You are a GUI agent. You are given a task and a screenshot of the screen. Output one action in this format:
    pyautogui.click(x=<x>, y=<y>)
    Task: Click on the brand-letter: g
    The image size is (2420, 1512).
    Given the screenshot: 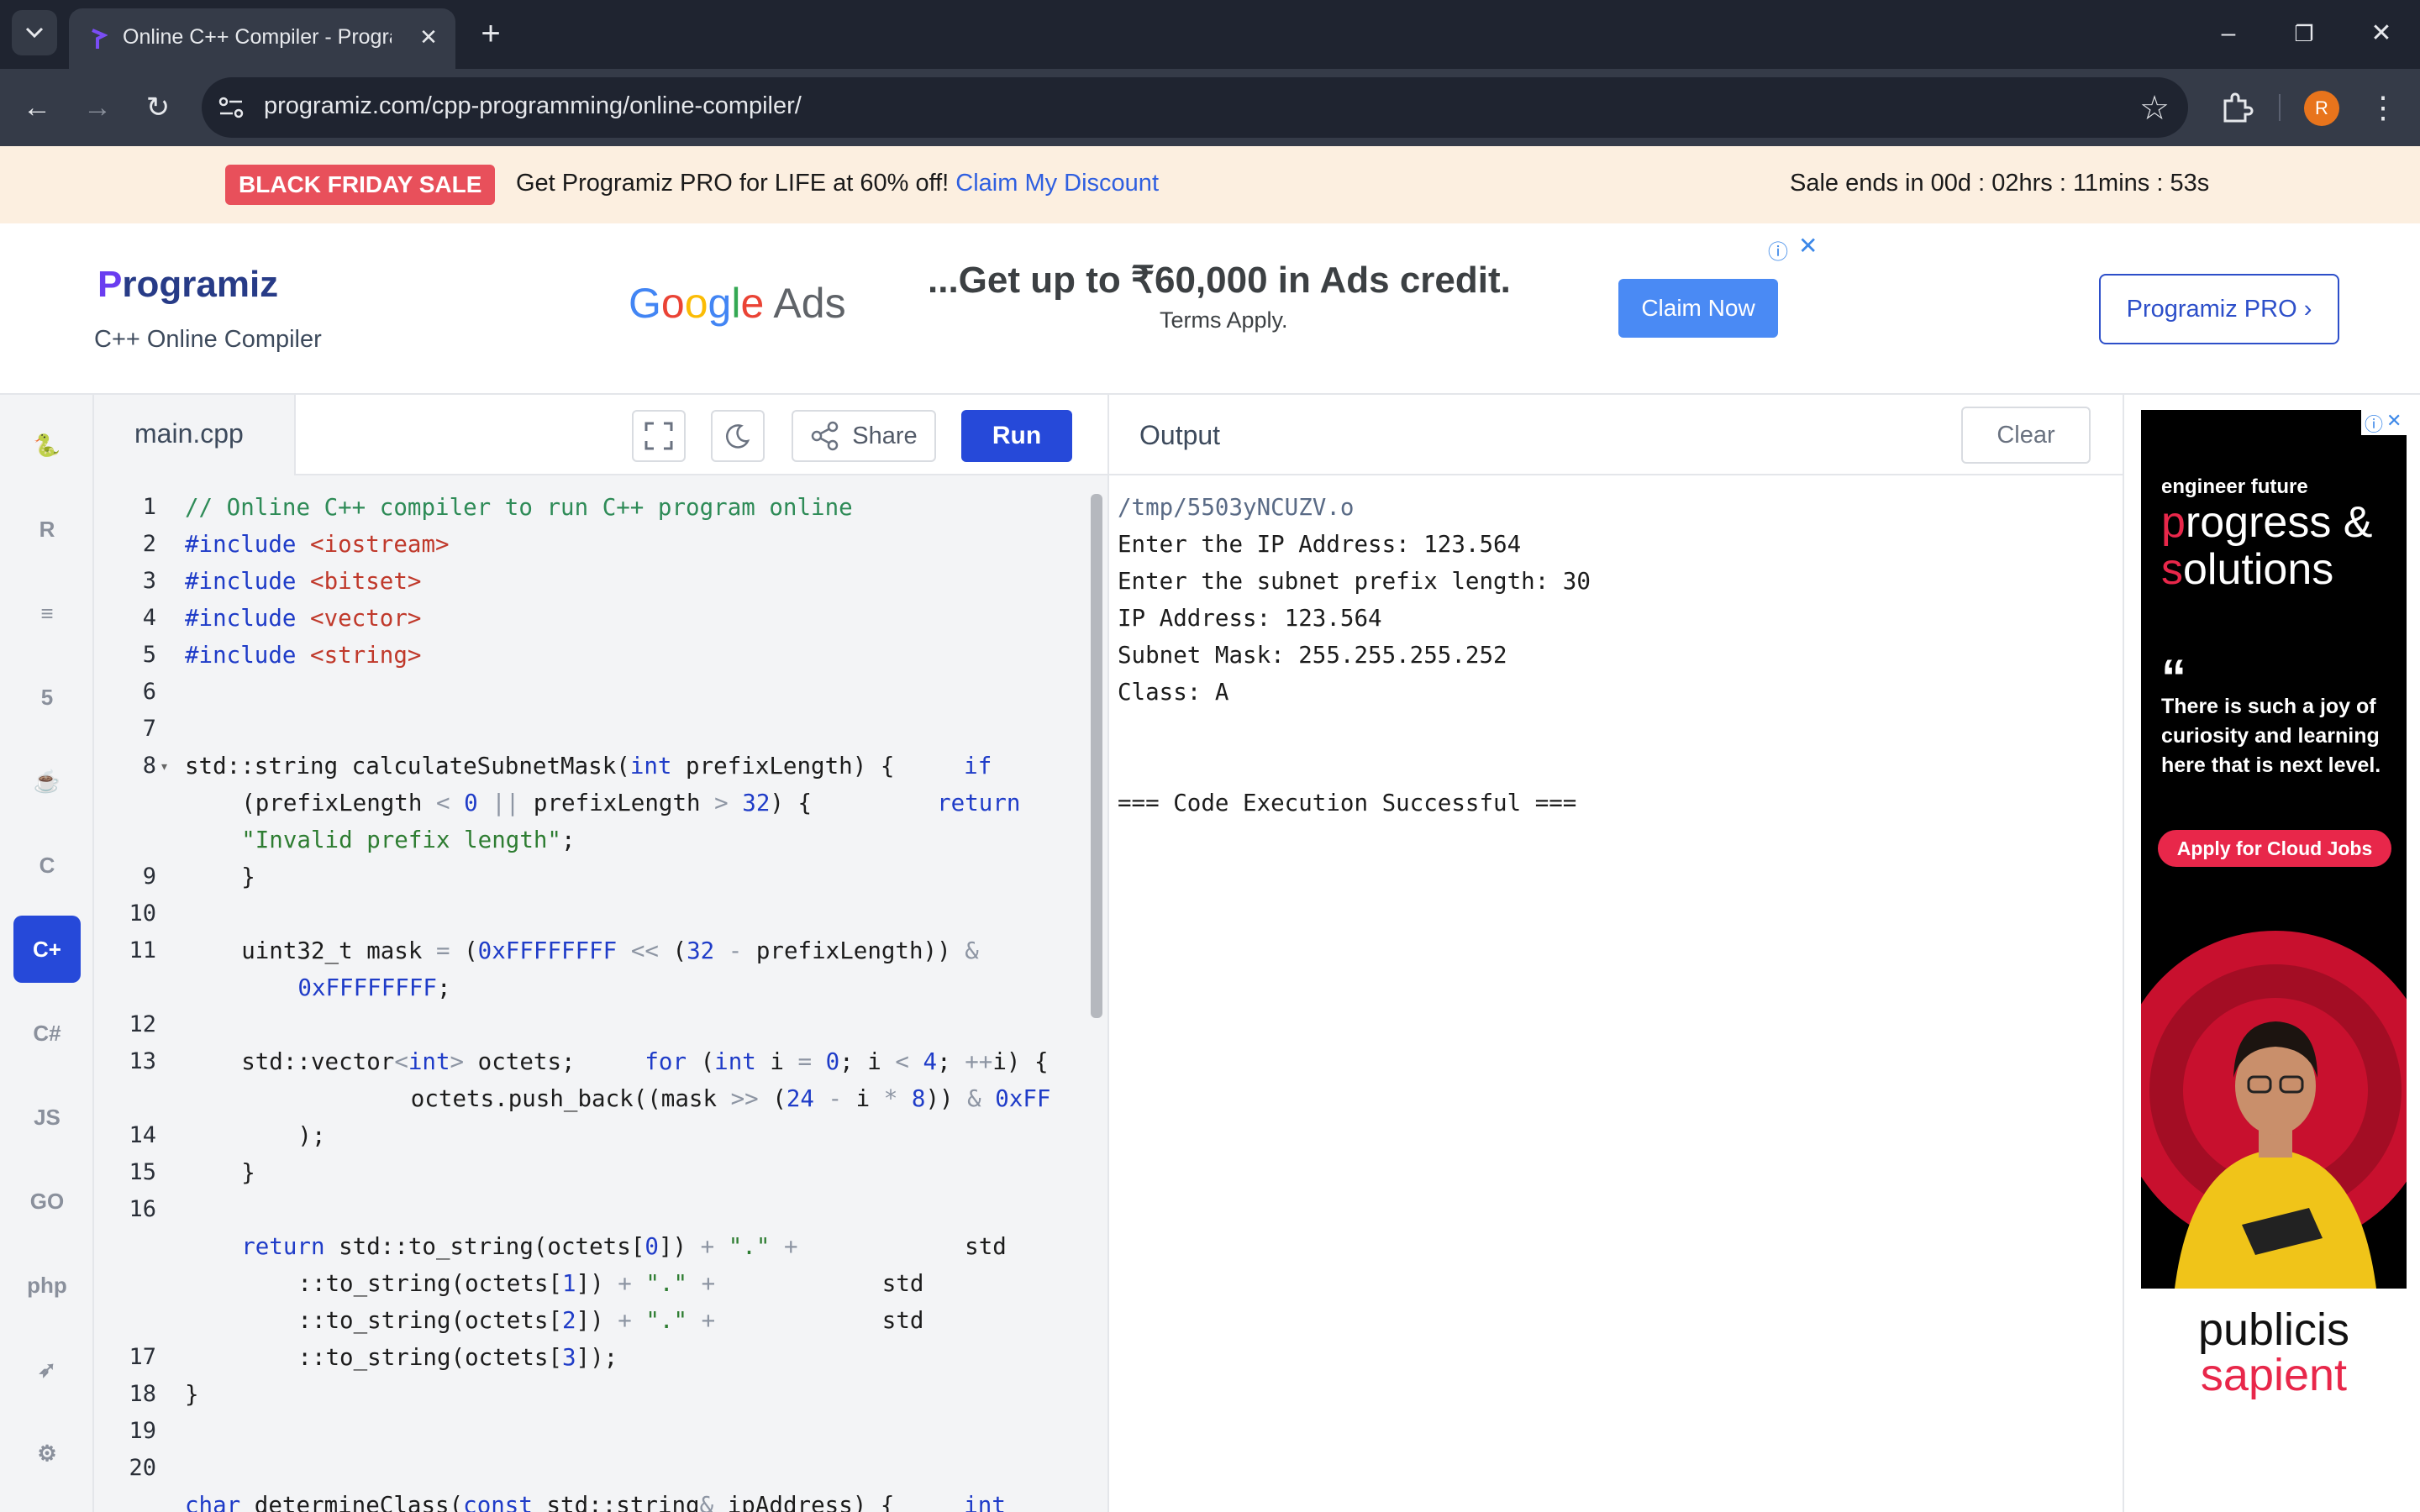 What is the action you would take?
    pyautogui.click(x=720, y=303)
    